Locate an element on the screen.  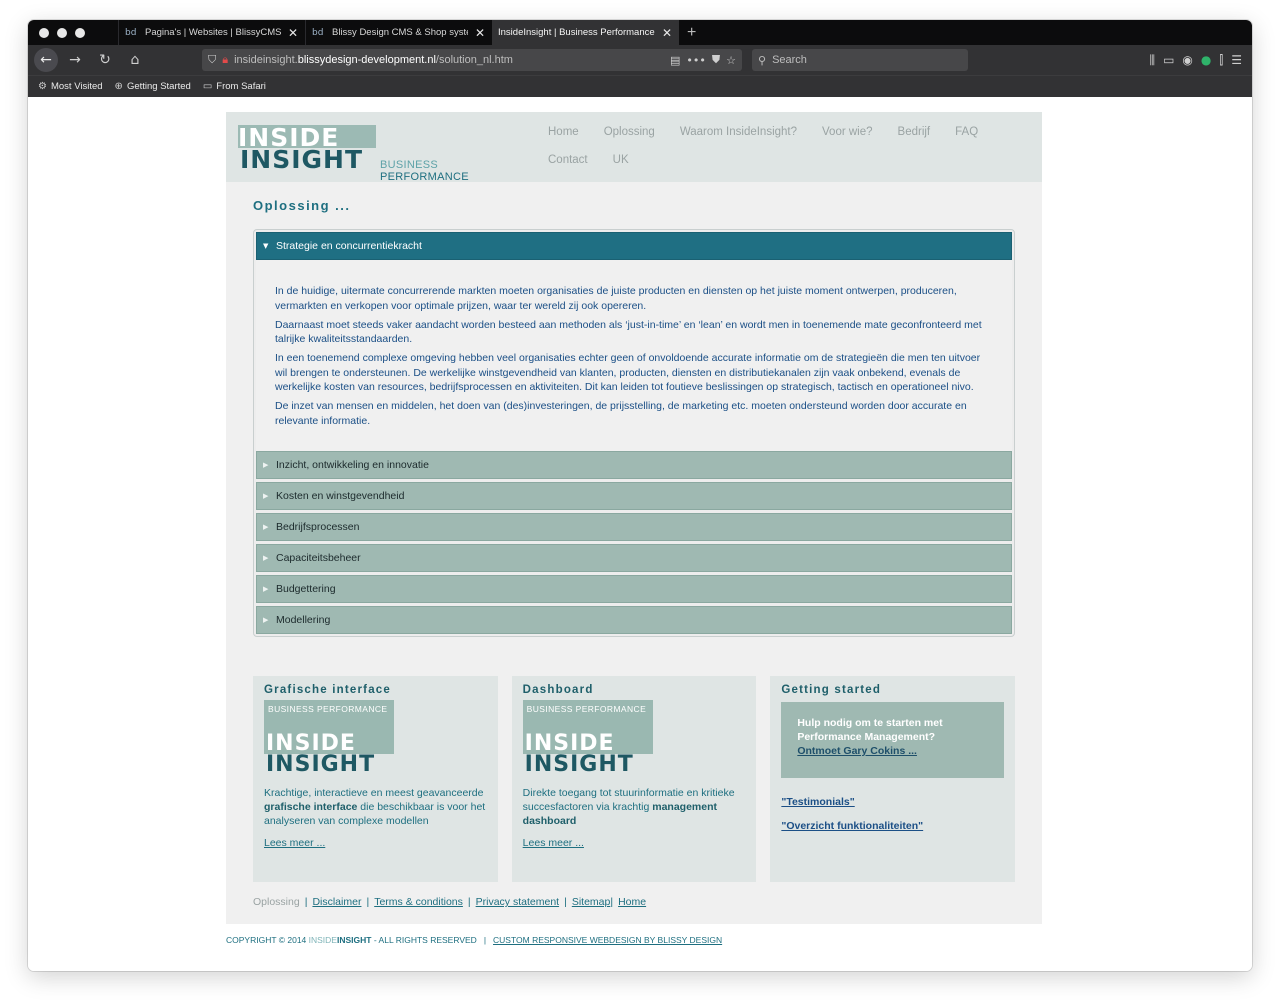
shield-icon: ⛉ is located at coordinates (212, 60).